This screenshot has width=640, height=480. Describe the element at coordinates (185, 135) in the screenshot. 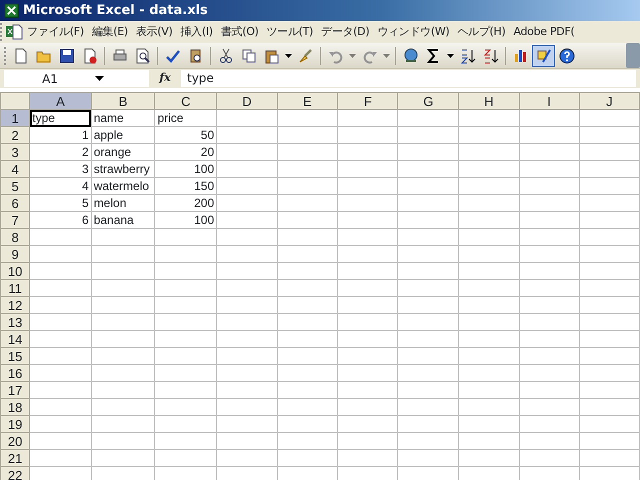

I see `table-cell: 50` at that location.